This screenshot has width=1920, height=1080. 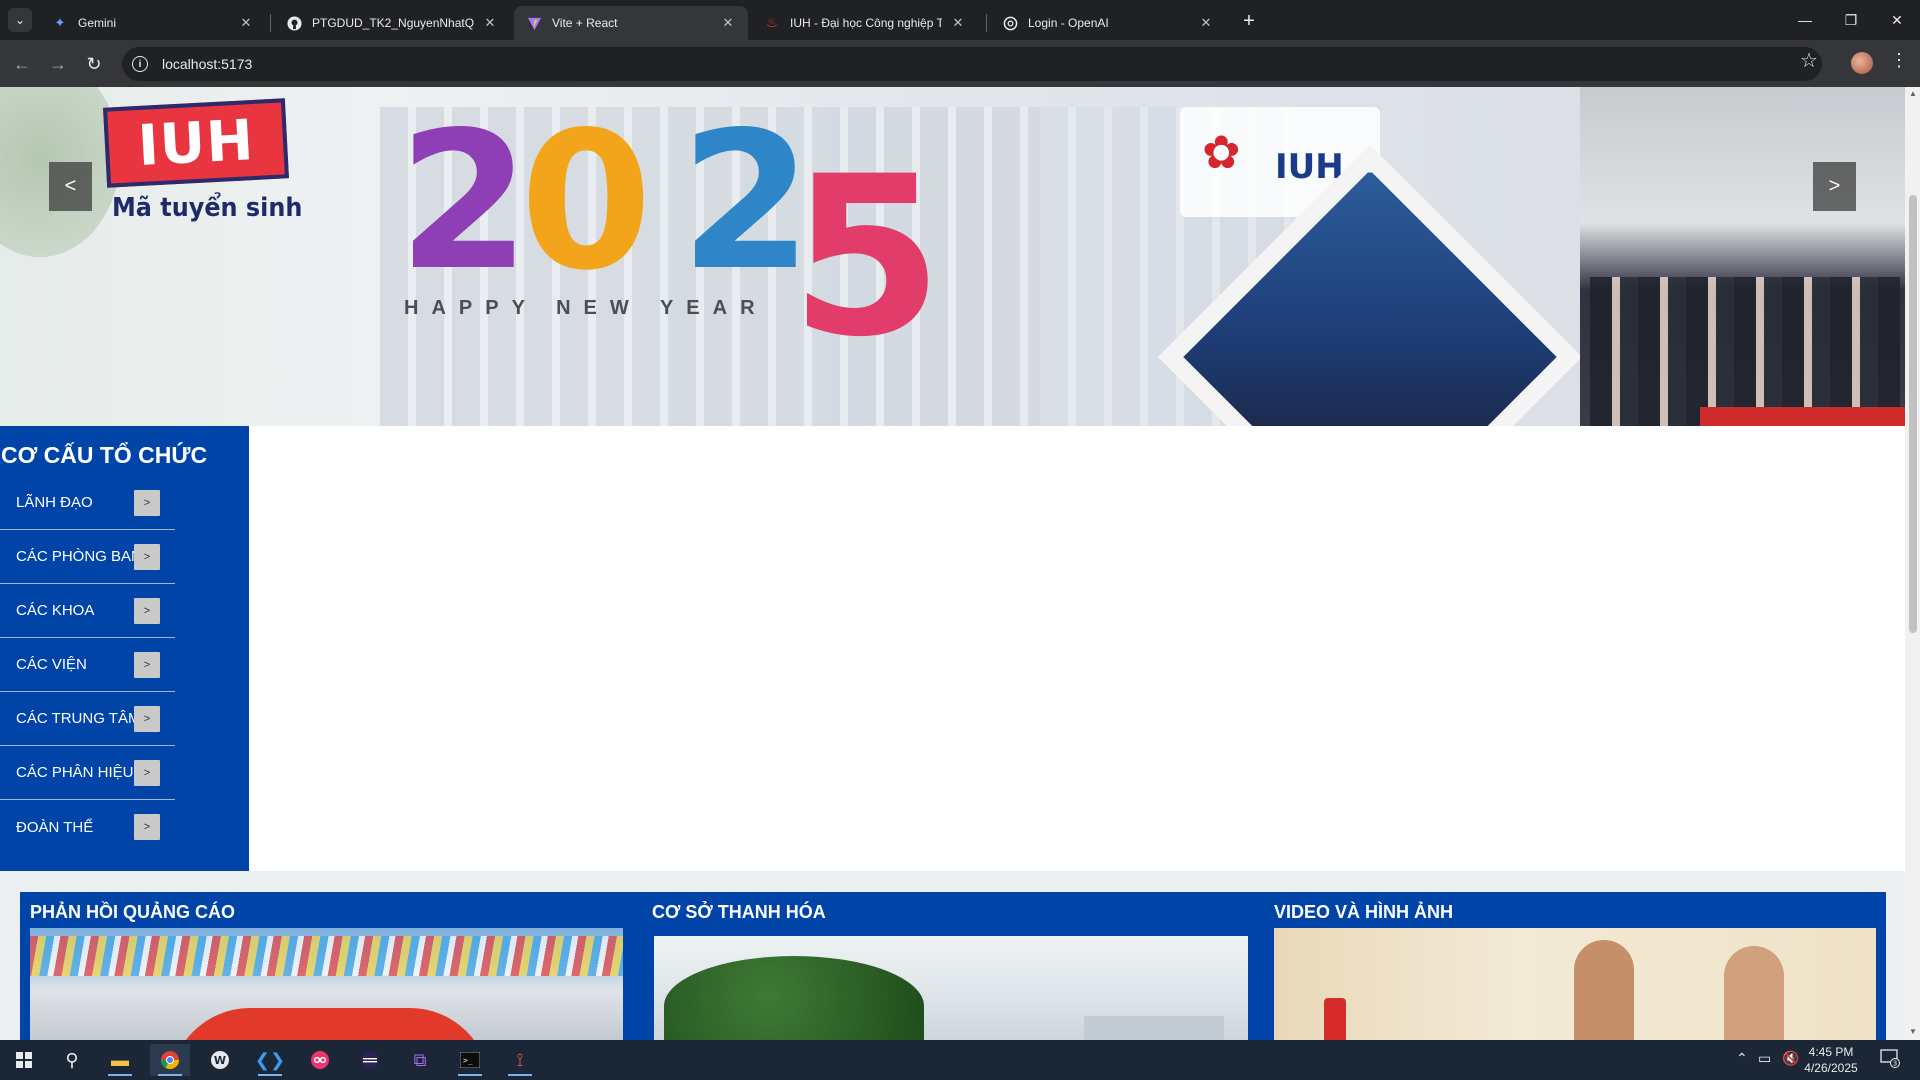 What do you see at coordinates (1809, 60) in the screenshot?
I see `bookmark-star-icon: ☆` at bounding box center [1809, 60].